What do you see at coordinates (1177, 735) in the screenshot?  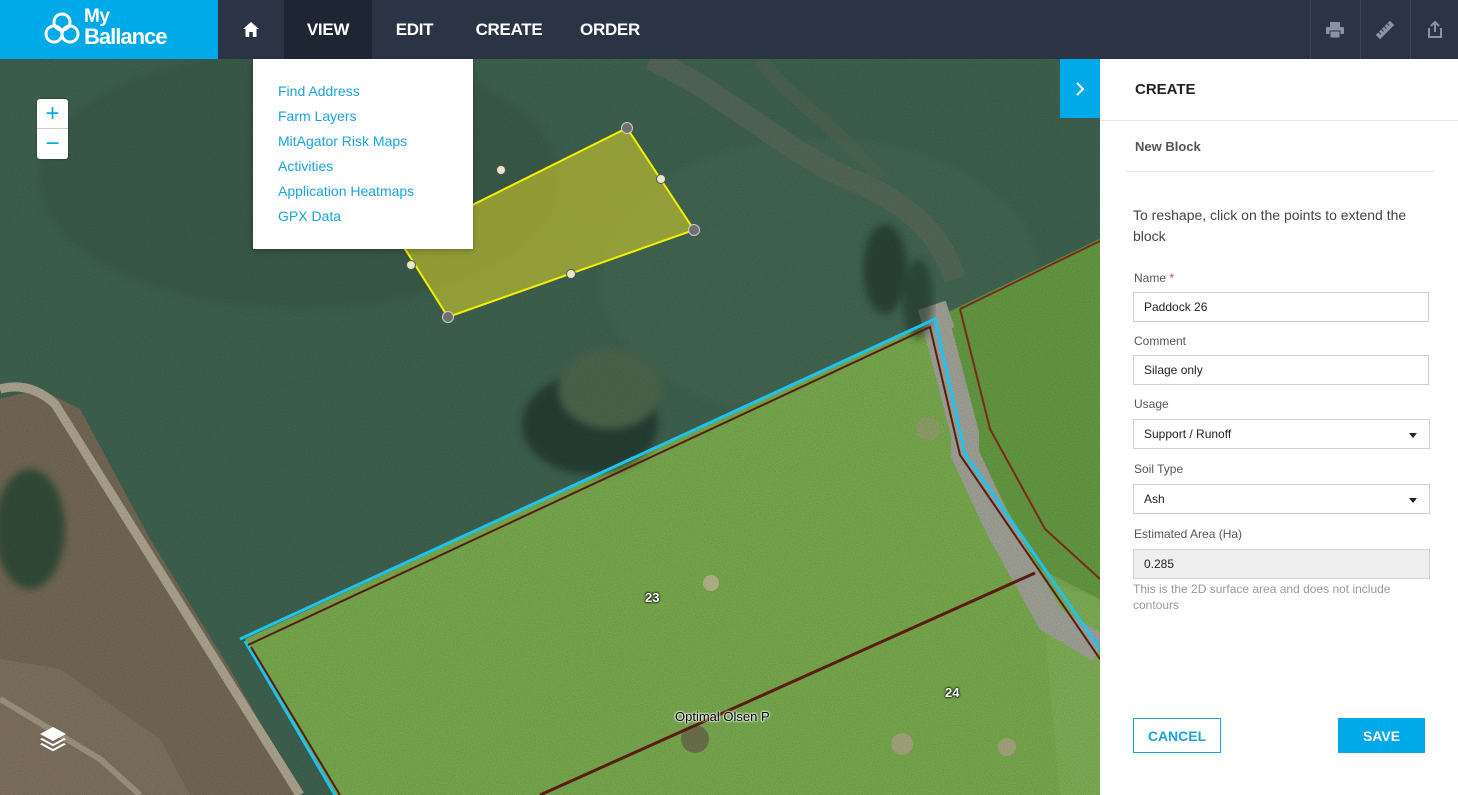 I see `cancel-button: CANCEL` at bounding box center [1177, 735].